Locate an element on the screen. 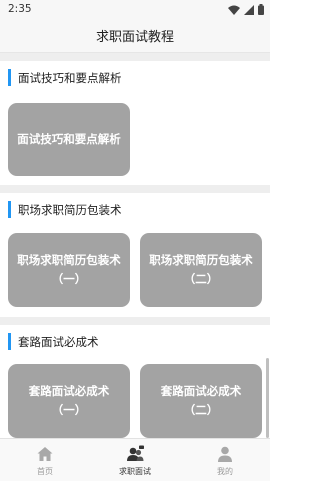 This screenshot has height=481, width=320. tab-label: 求职面试 is located at coordinates (135, 471).